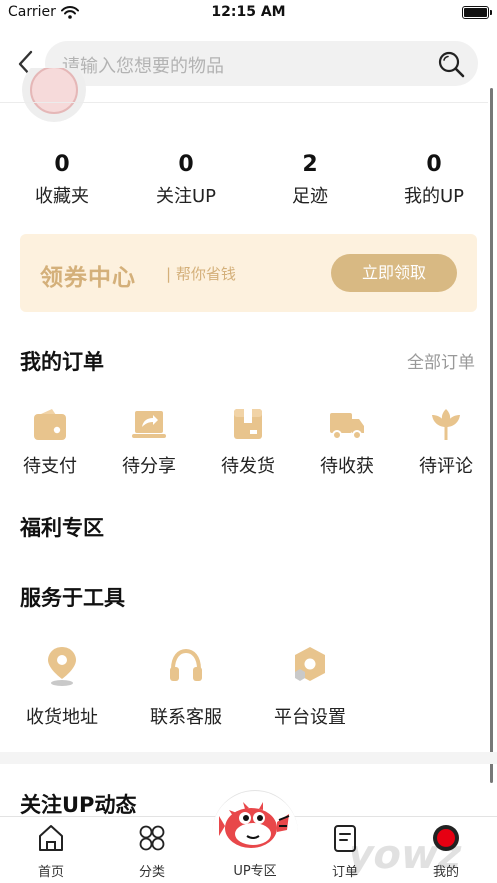 This screenshot has height=883, width=497. What do you see at coordinates (62, 196) in the screenshot?
I see `stat-label: 收藏夹` at bounding box center [62, 196].